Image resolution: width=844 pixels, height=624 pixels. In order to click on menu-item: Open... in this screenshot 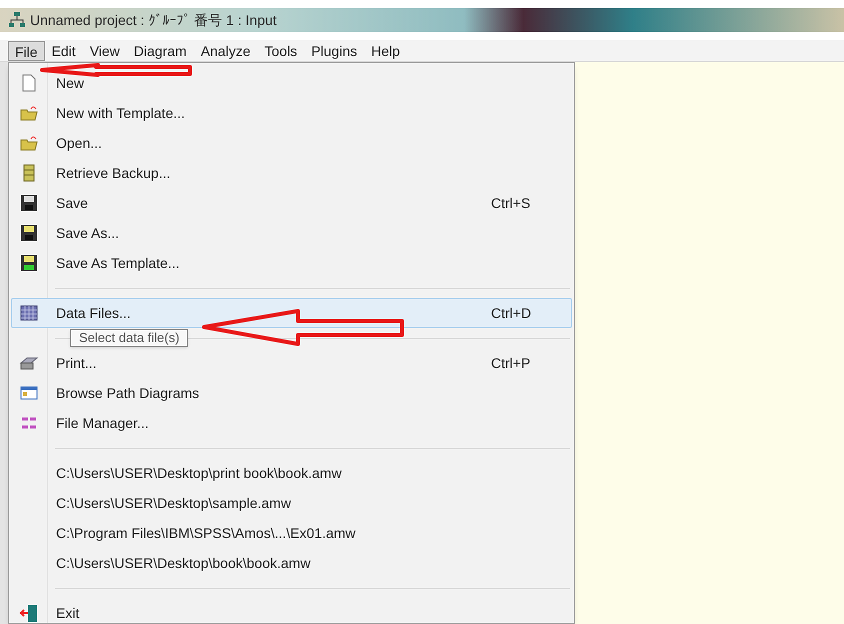, I will do `click(291, 143)`.